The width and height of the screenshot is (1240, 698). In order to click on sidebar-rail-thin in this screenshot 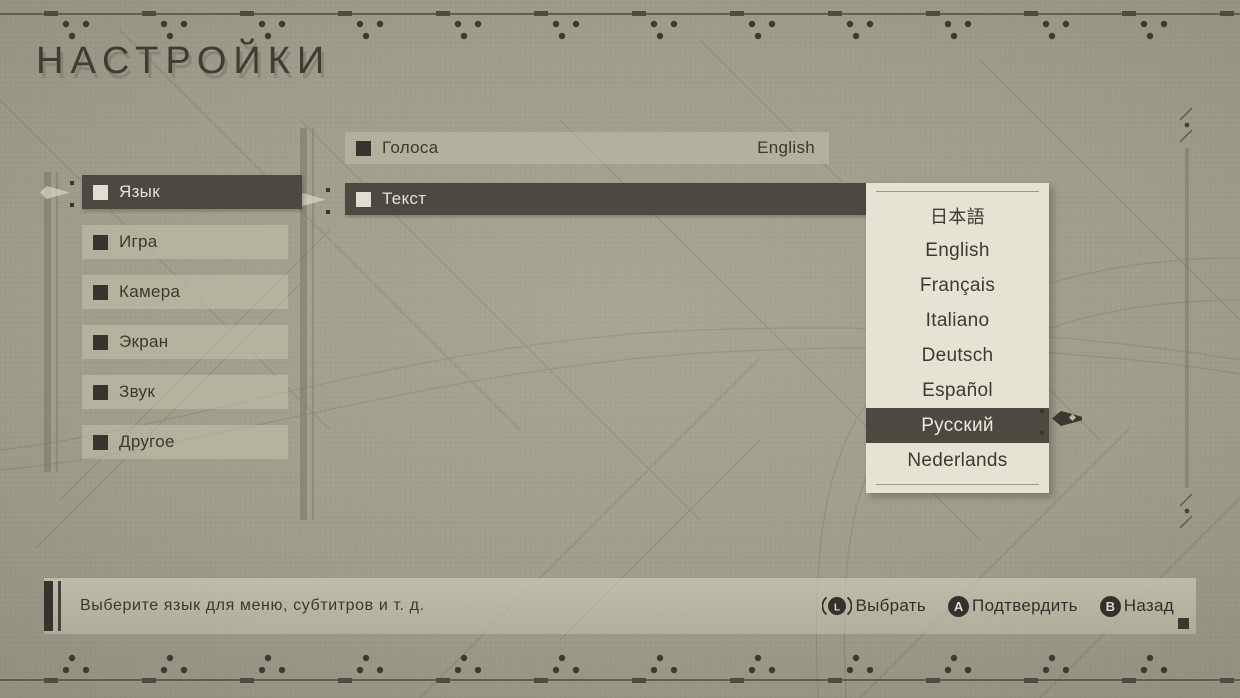, I will do `click(57, 322)`.